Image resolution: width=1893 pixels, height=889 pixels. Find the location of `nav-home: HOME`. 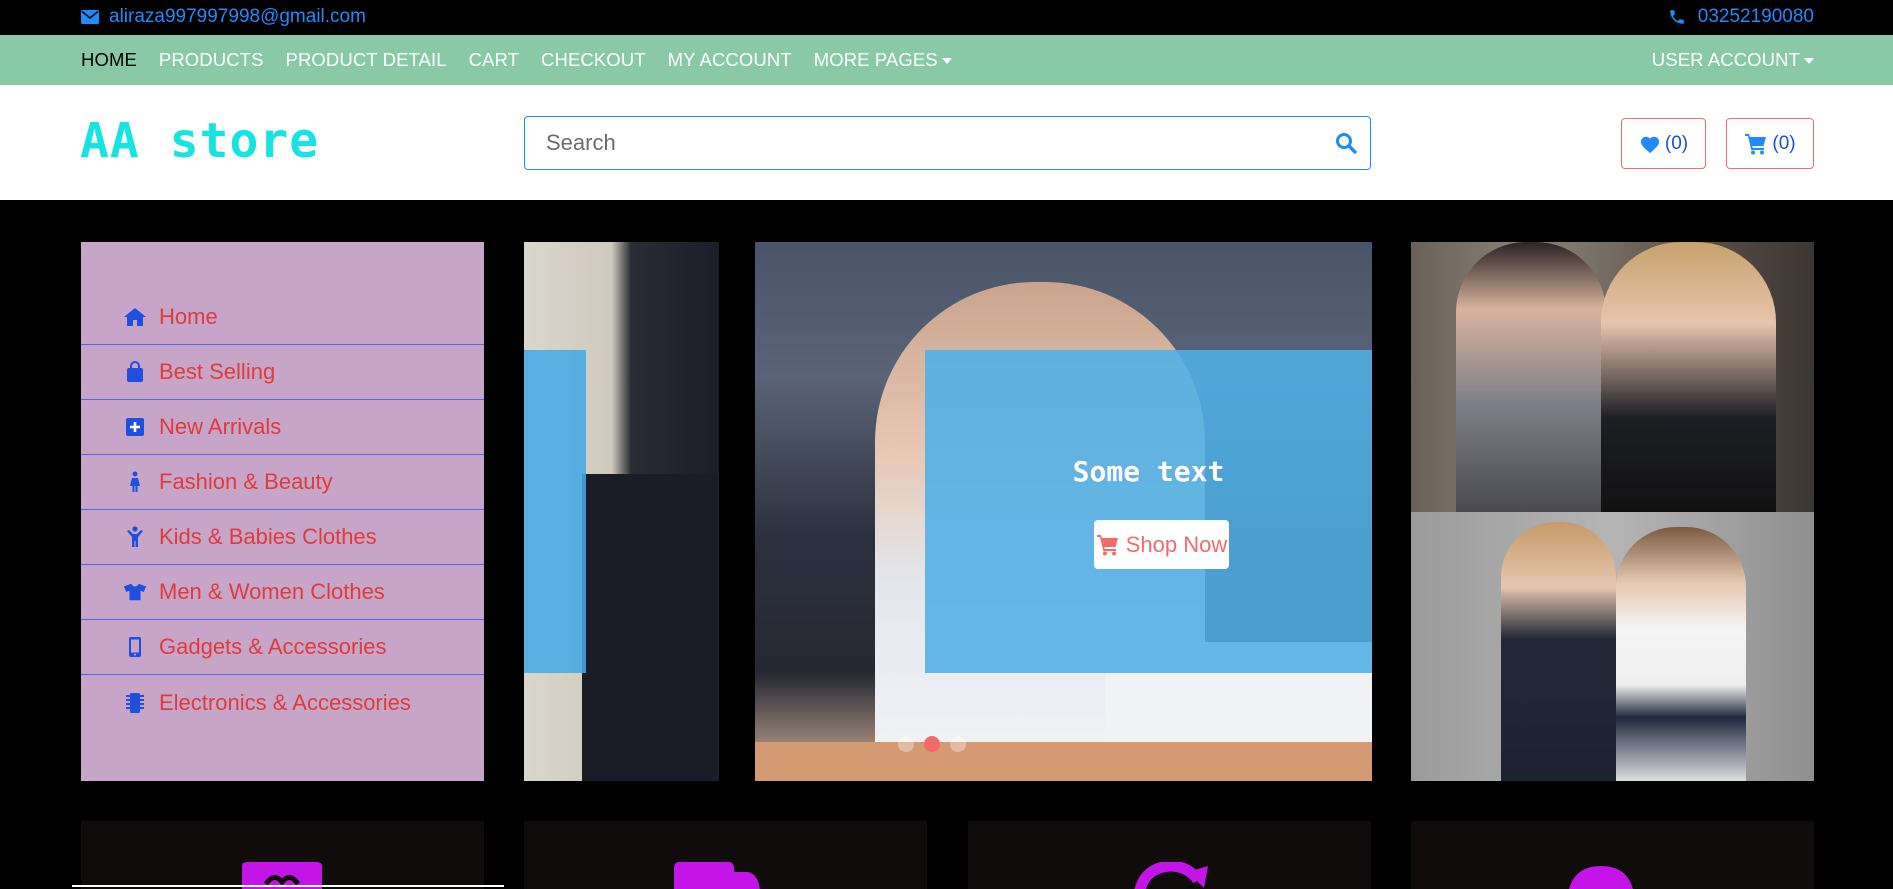

nav-home: HOME is located at coordinates (109, 60).